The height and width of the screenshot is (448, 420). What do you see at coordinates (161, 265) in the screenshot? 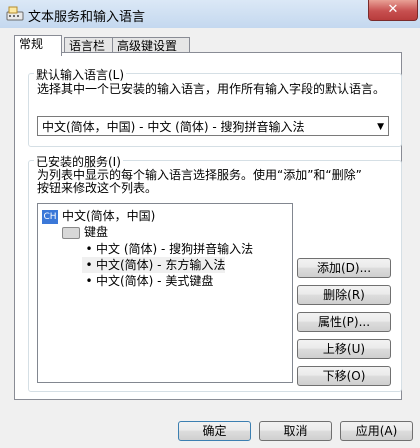
I see `tree-item-label: 中文(简体) - 东方输入法` at bounding box center [161, 265].